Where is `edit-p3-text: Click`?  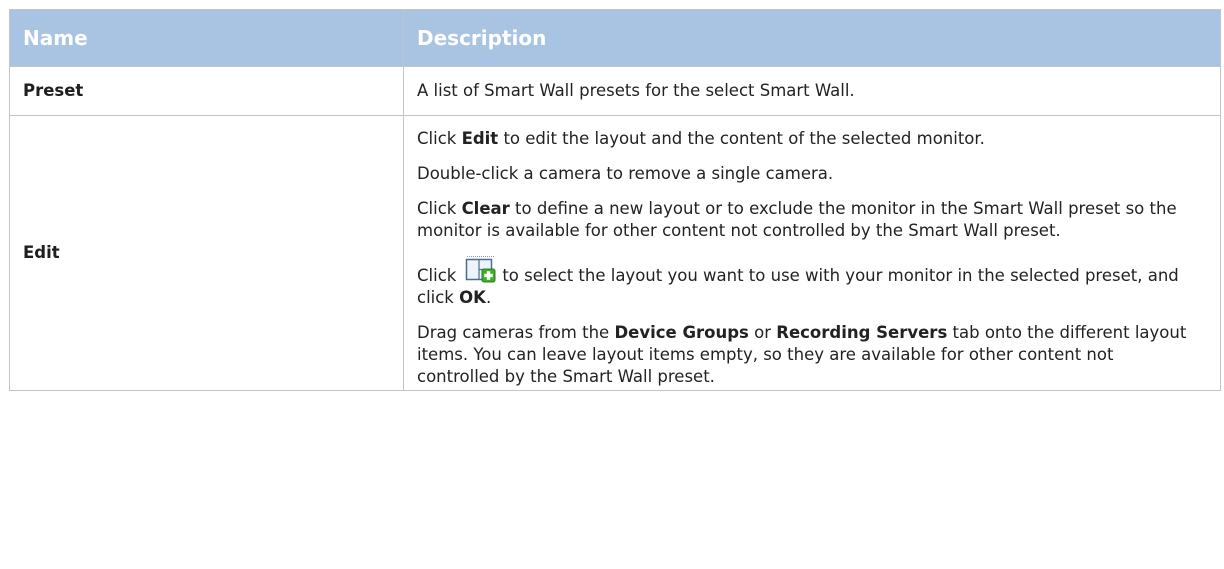 edit-p3-text: Click is located at coordinates (439, 208).